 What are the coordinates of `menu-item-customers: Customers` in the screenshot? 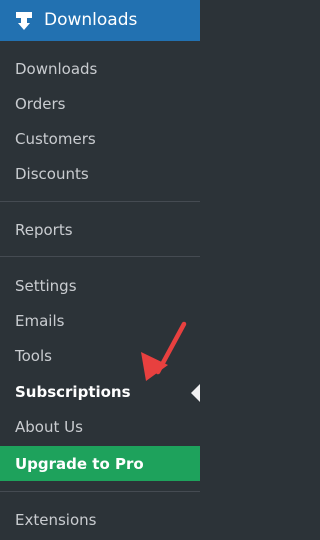 It's located at (100, 139).